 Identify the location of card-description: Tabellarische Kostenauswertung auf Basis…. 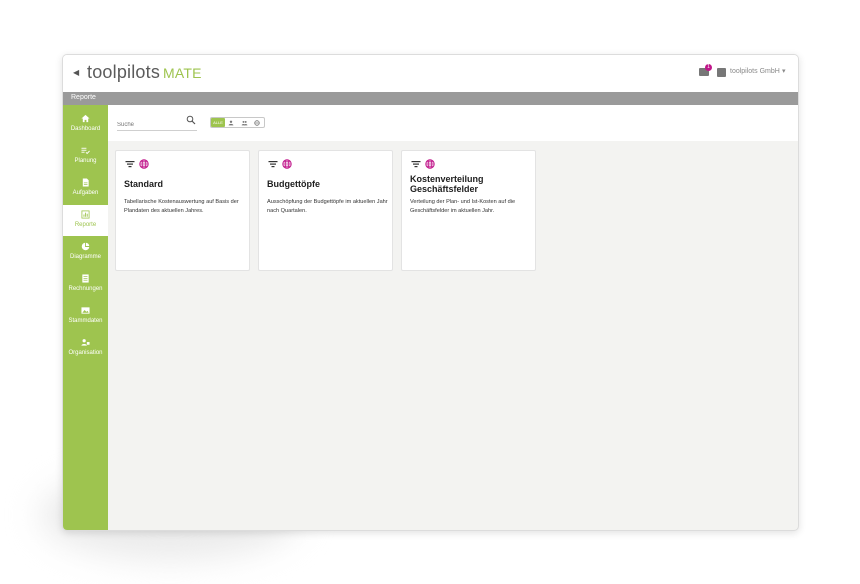
(181, 206).